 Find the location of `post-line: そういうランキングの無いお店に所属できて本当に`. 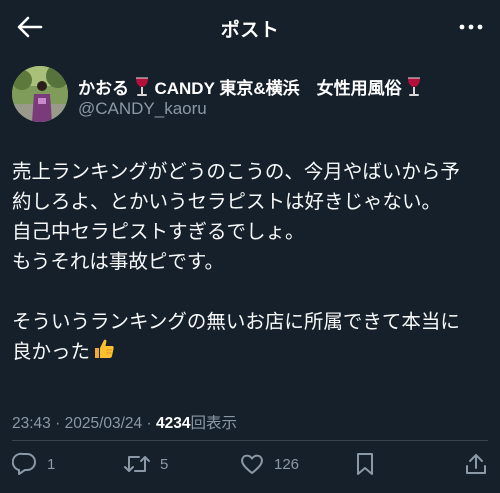

post-line: そういうランキングの無いお店に所属できて本当に is located at coordinates (236, 322).